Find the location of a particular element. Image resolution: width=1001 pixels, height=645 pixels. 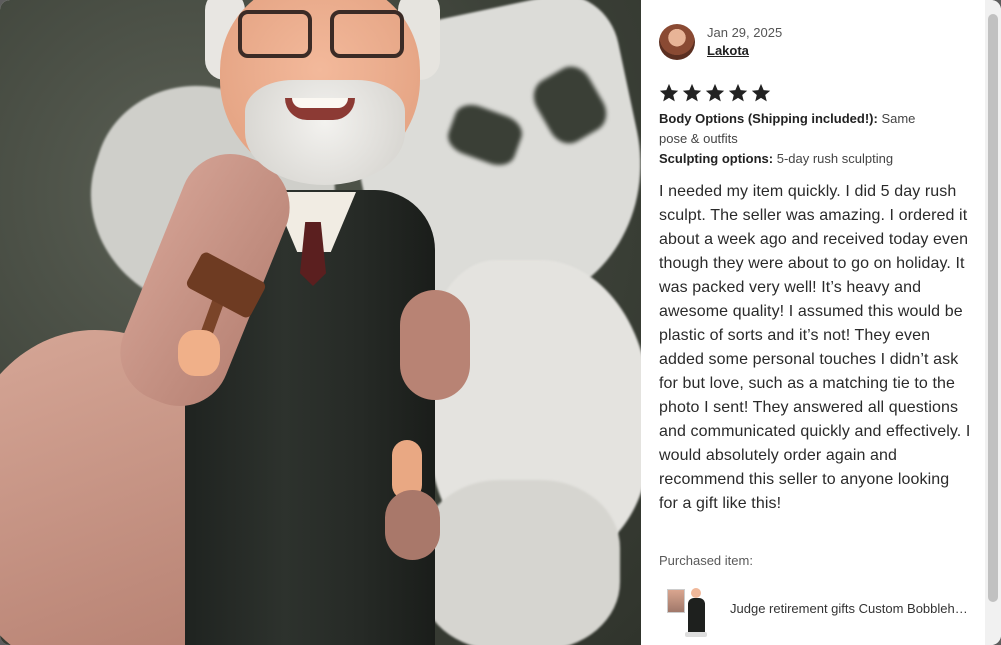

thumbnail-reference-photo is located at coordinates (676, 601).